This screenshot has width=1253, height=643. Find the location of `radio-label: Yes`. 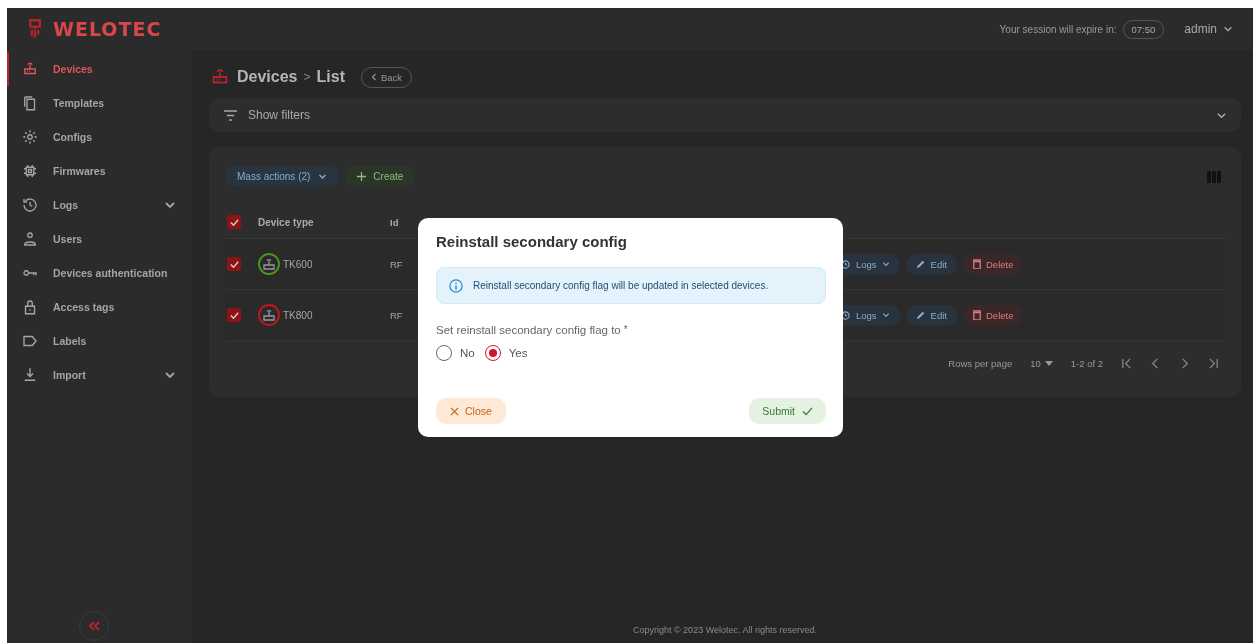

radio-label: Yes is located at coordinates (518, 353).